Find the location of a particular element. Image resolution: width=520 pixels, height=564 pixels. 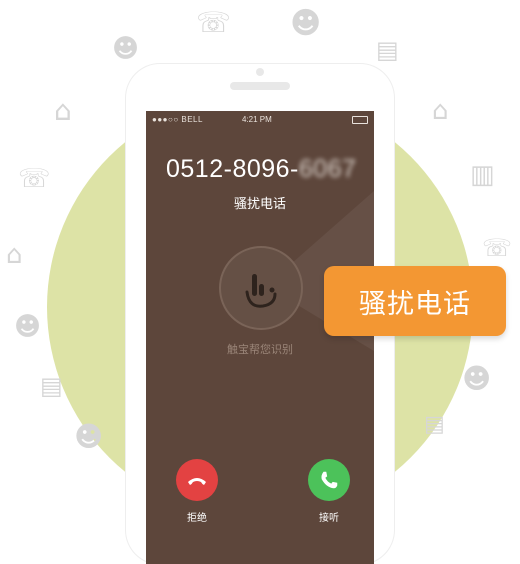

caller-number: 0512-8096-6067 is located at coordinates (261, 169).